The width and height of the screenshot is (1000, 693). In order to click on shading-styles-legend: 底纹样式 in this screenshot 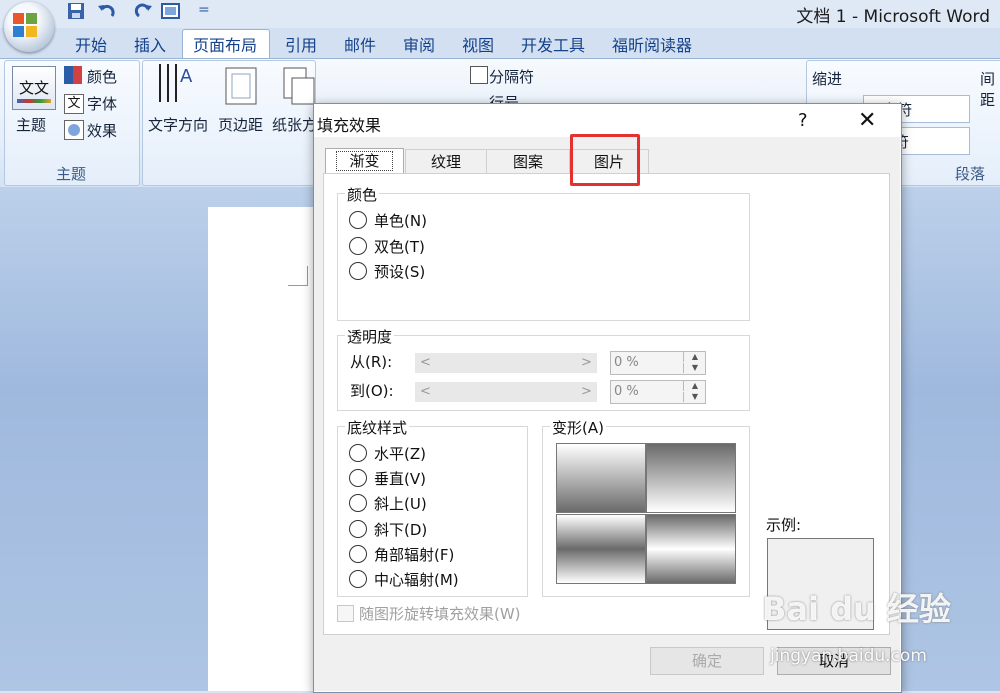, I will do `click(377, 427)`.